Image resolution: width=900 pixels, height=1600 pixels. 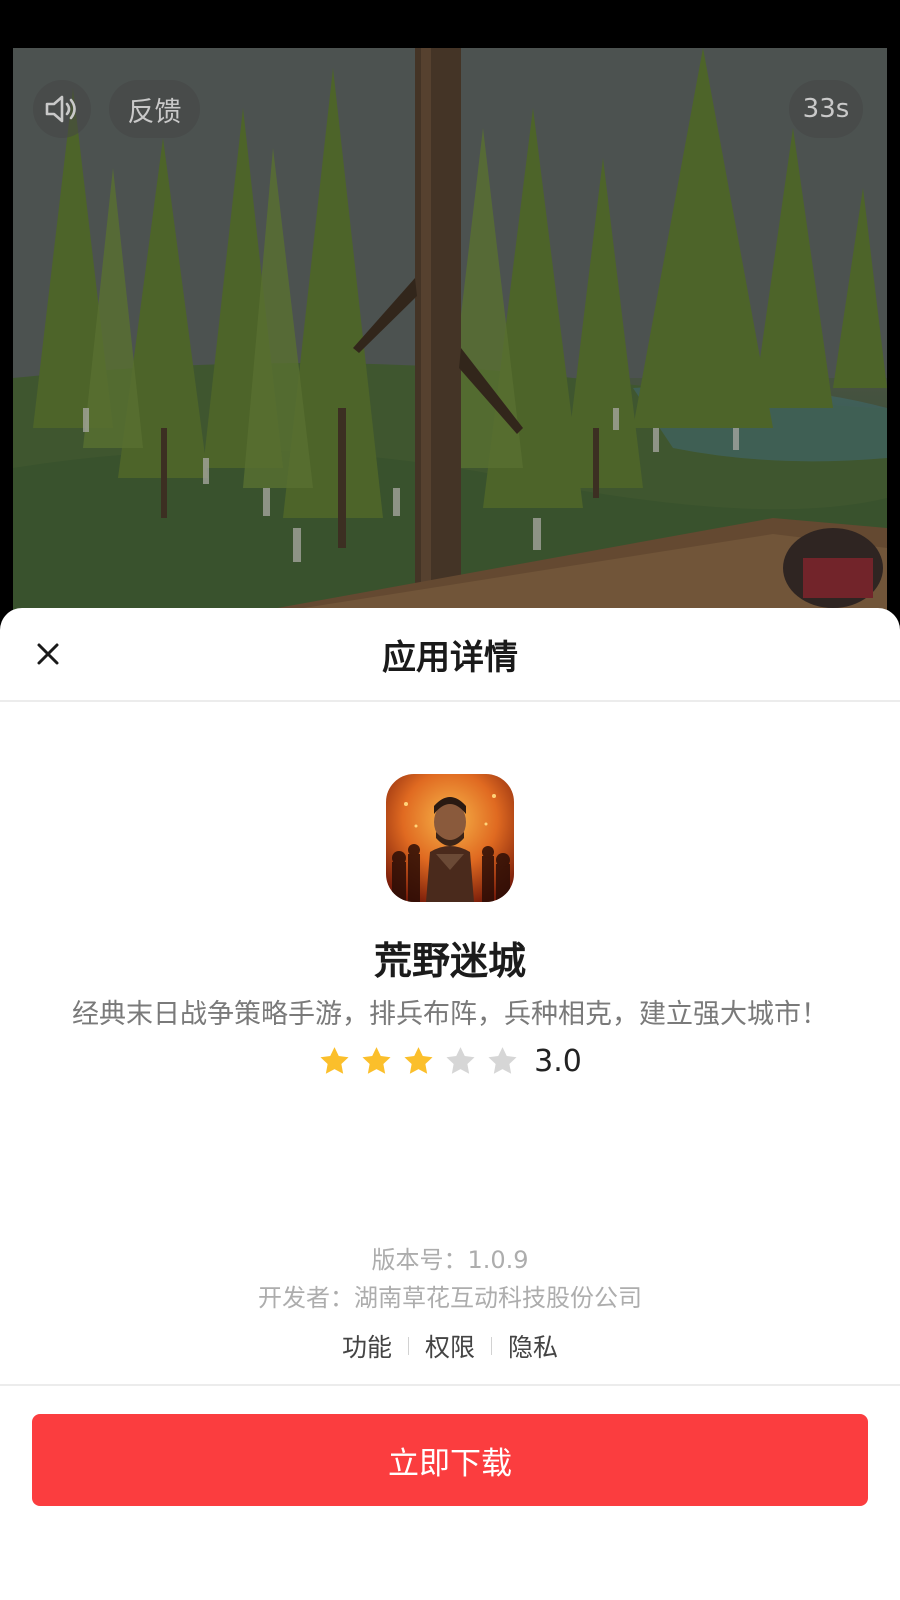 I want to click on rating: 3.0, so click(x=450, y=1061).